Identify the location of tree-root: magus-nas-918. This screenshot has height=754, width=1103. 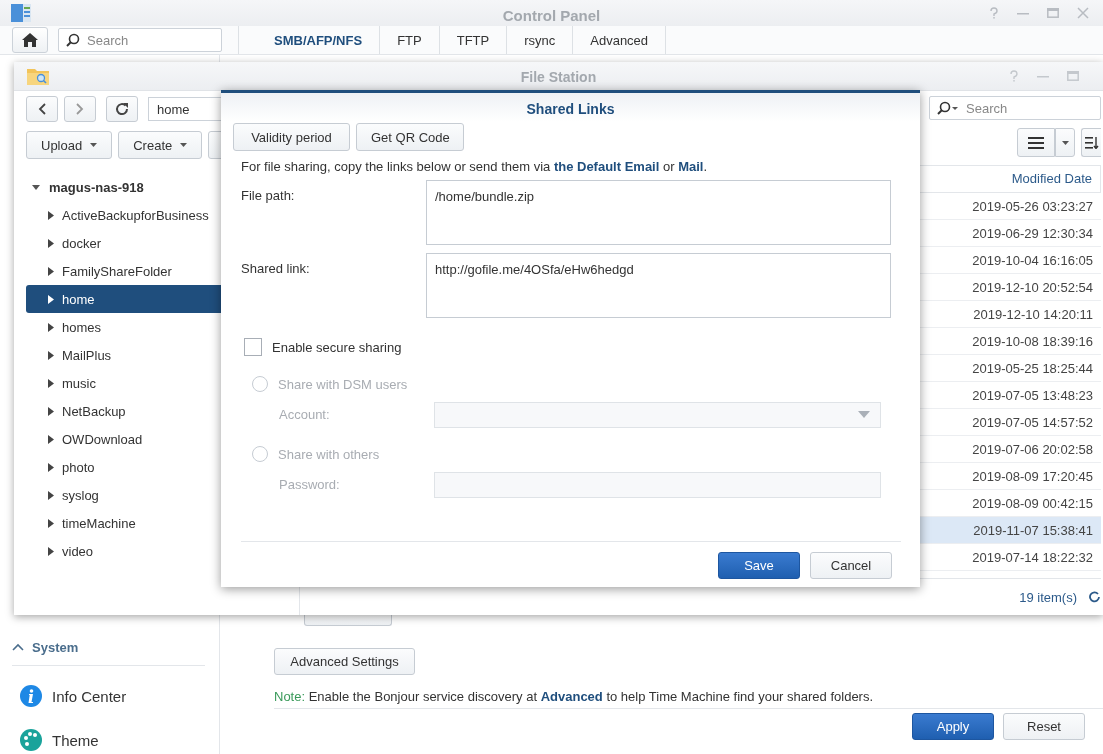
(123, 187).